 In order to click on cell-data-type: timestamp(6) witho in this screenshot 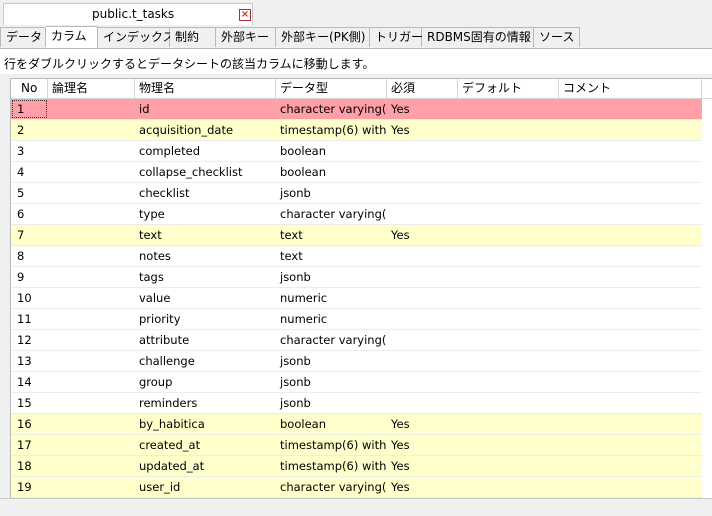, I will do `click(331, 466)`.